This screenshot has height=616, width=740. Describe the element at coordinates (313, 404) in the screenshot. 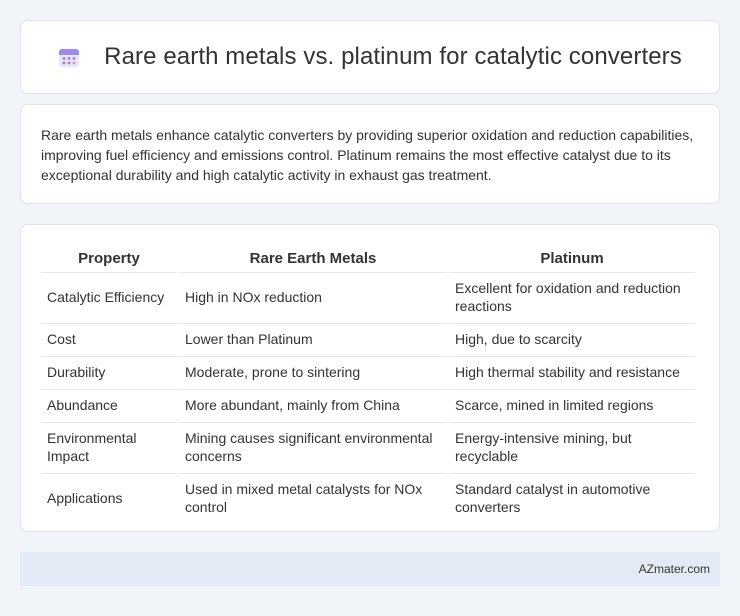

I see `rare-earth-cell: More abundant, mainly from China` at that location.